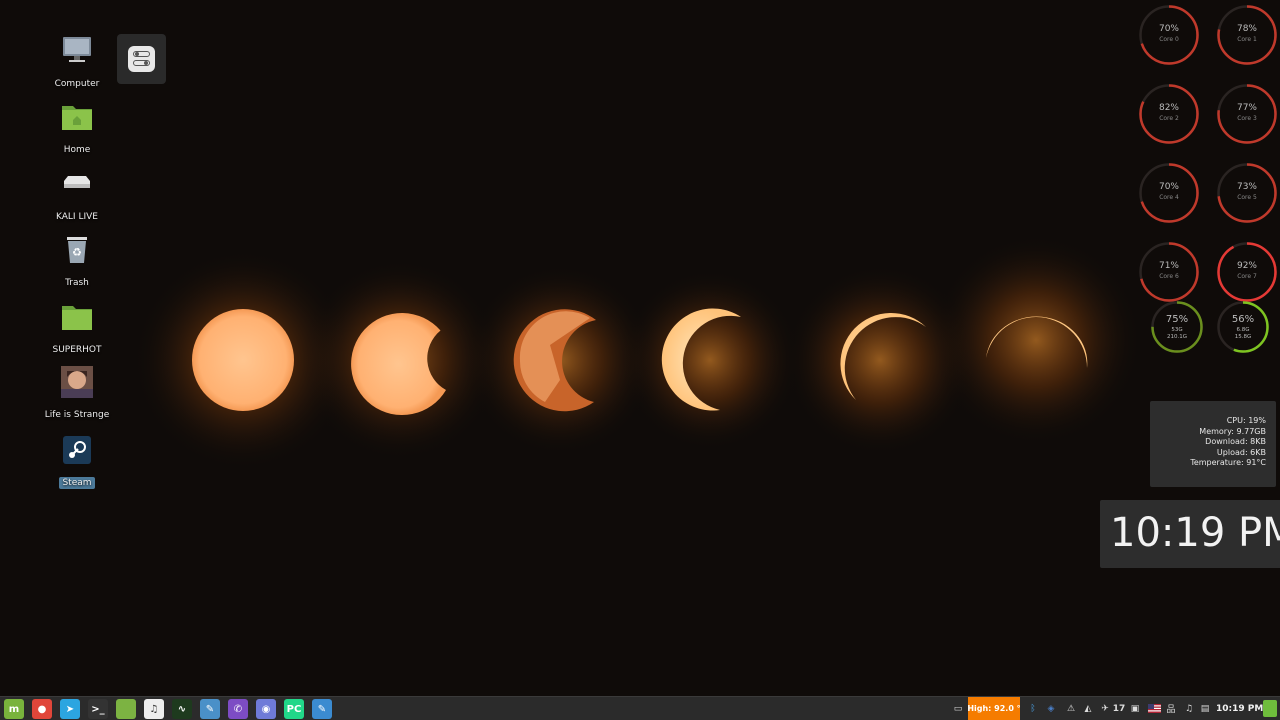 This screenshot has width=1280, height=720. What do you see at coordinates (154, 709) in the screenshot?
I see `music-icon: ♫` at bounding box center [154, 709].